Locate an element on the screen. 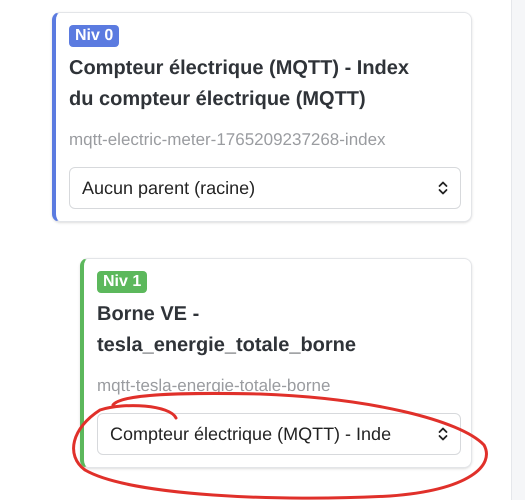  parent-select: Compteur électrique (MQTT) - Inde is located at coordinates (279, 434).